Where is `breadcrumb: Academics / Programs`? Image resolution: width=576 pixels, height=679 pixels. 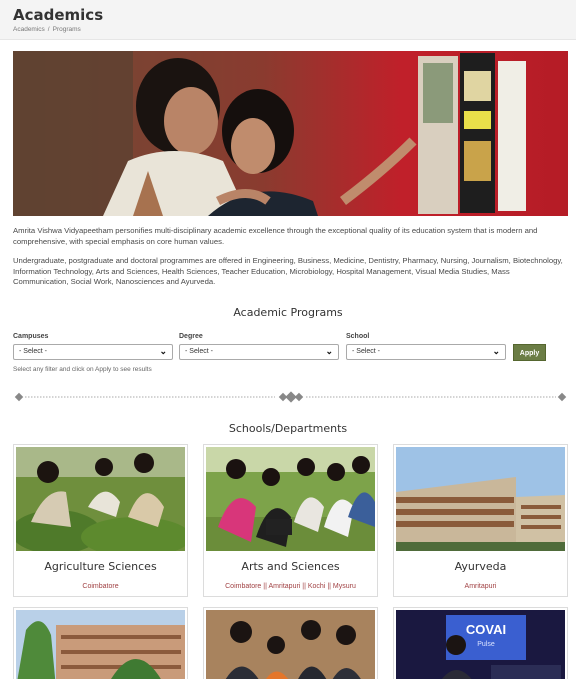 breadcrumb: Academics / Programs is located at coordinates (48, 29).